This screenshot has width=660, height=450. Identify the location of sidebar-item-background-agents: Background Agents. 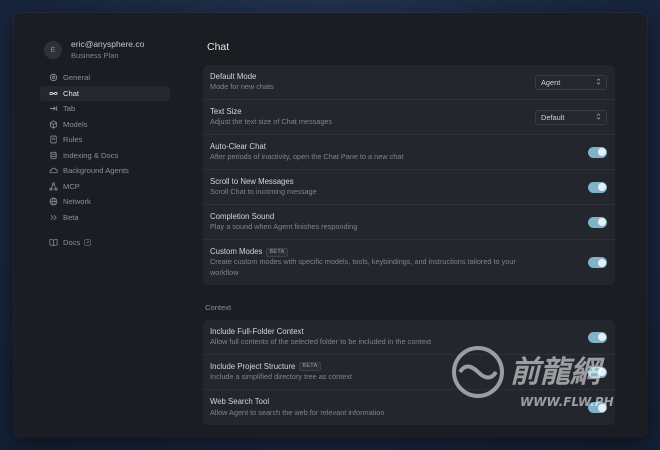
(105, 171).